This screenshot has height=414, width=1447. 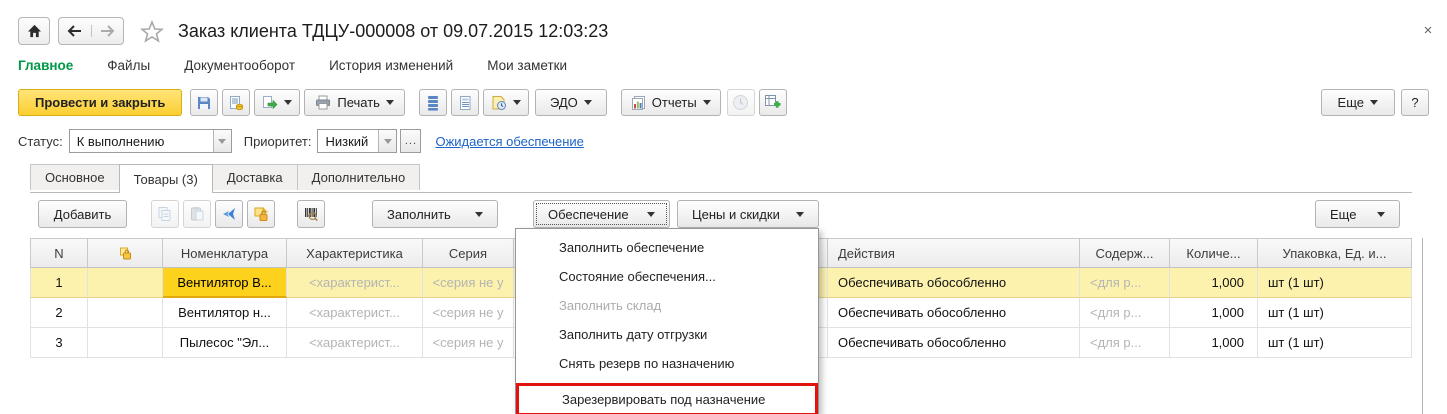 What do you see at coordinates (100, 102) in the screenshot?
I see `post-and-close-button: Провести и закрыть` at bounding box center [100, 102].